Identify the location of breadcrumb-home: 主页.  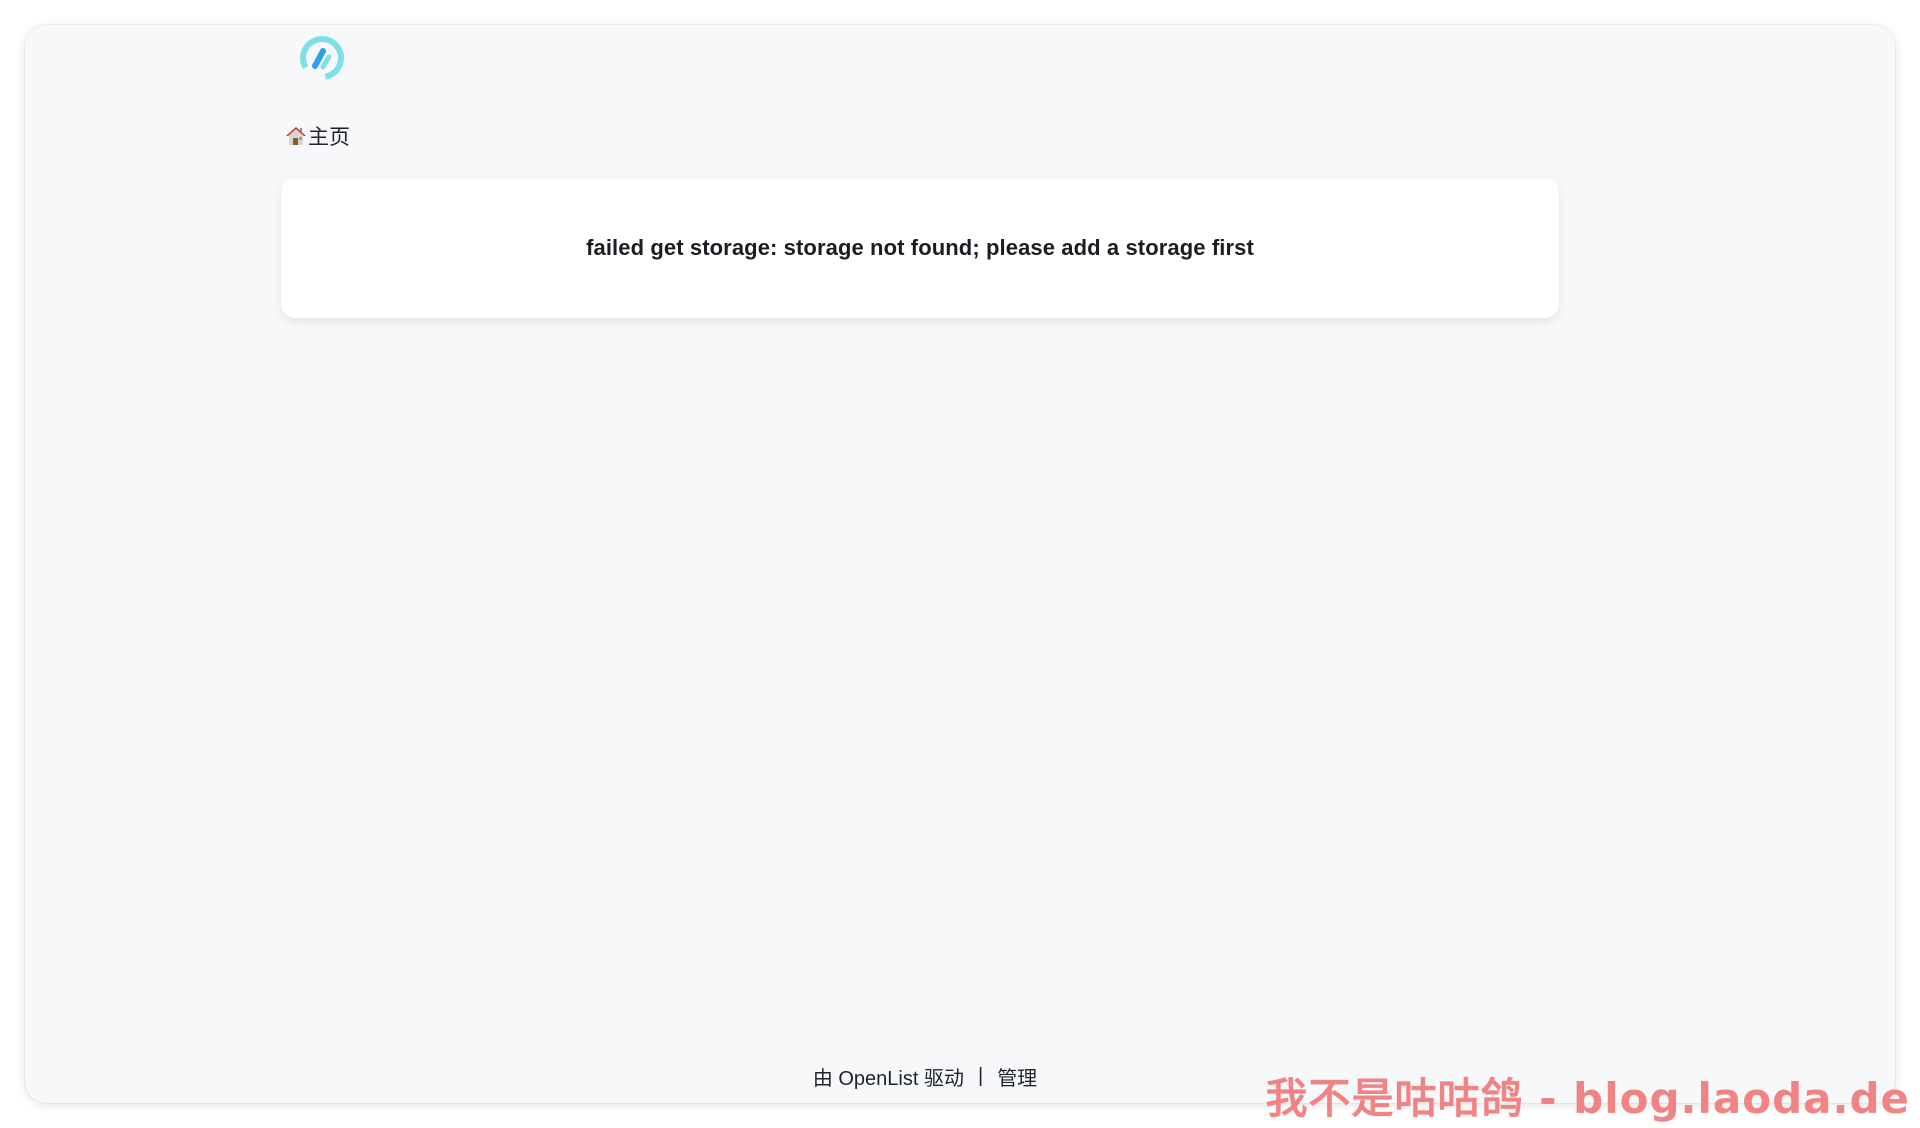
(317, 136).